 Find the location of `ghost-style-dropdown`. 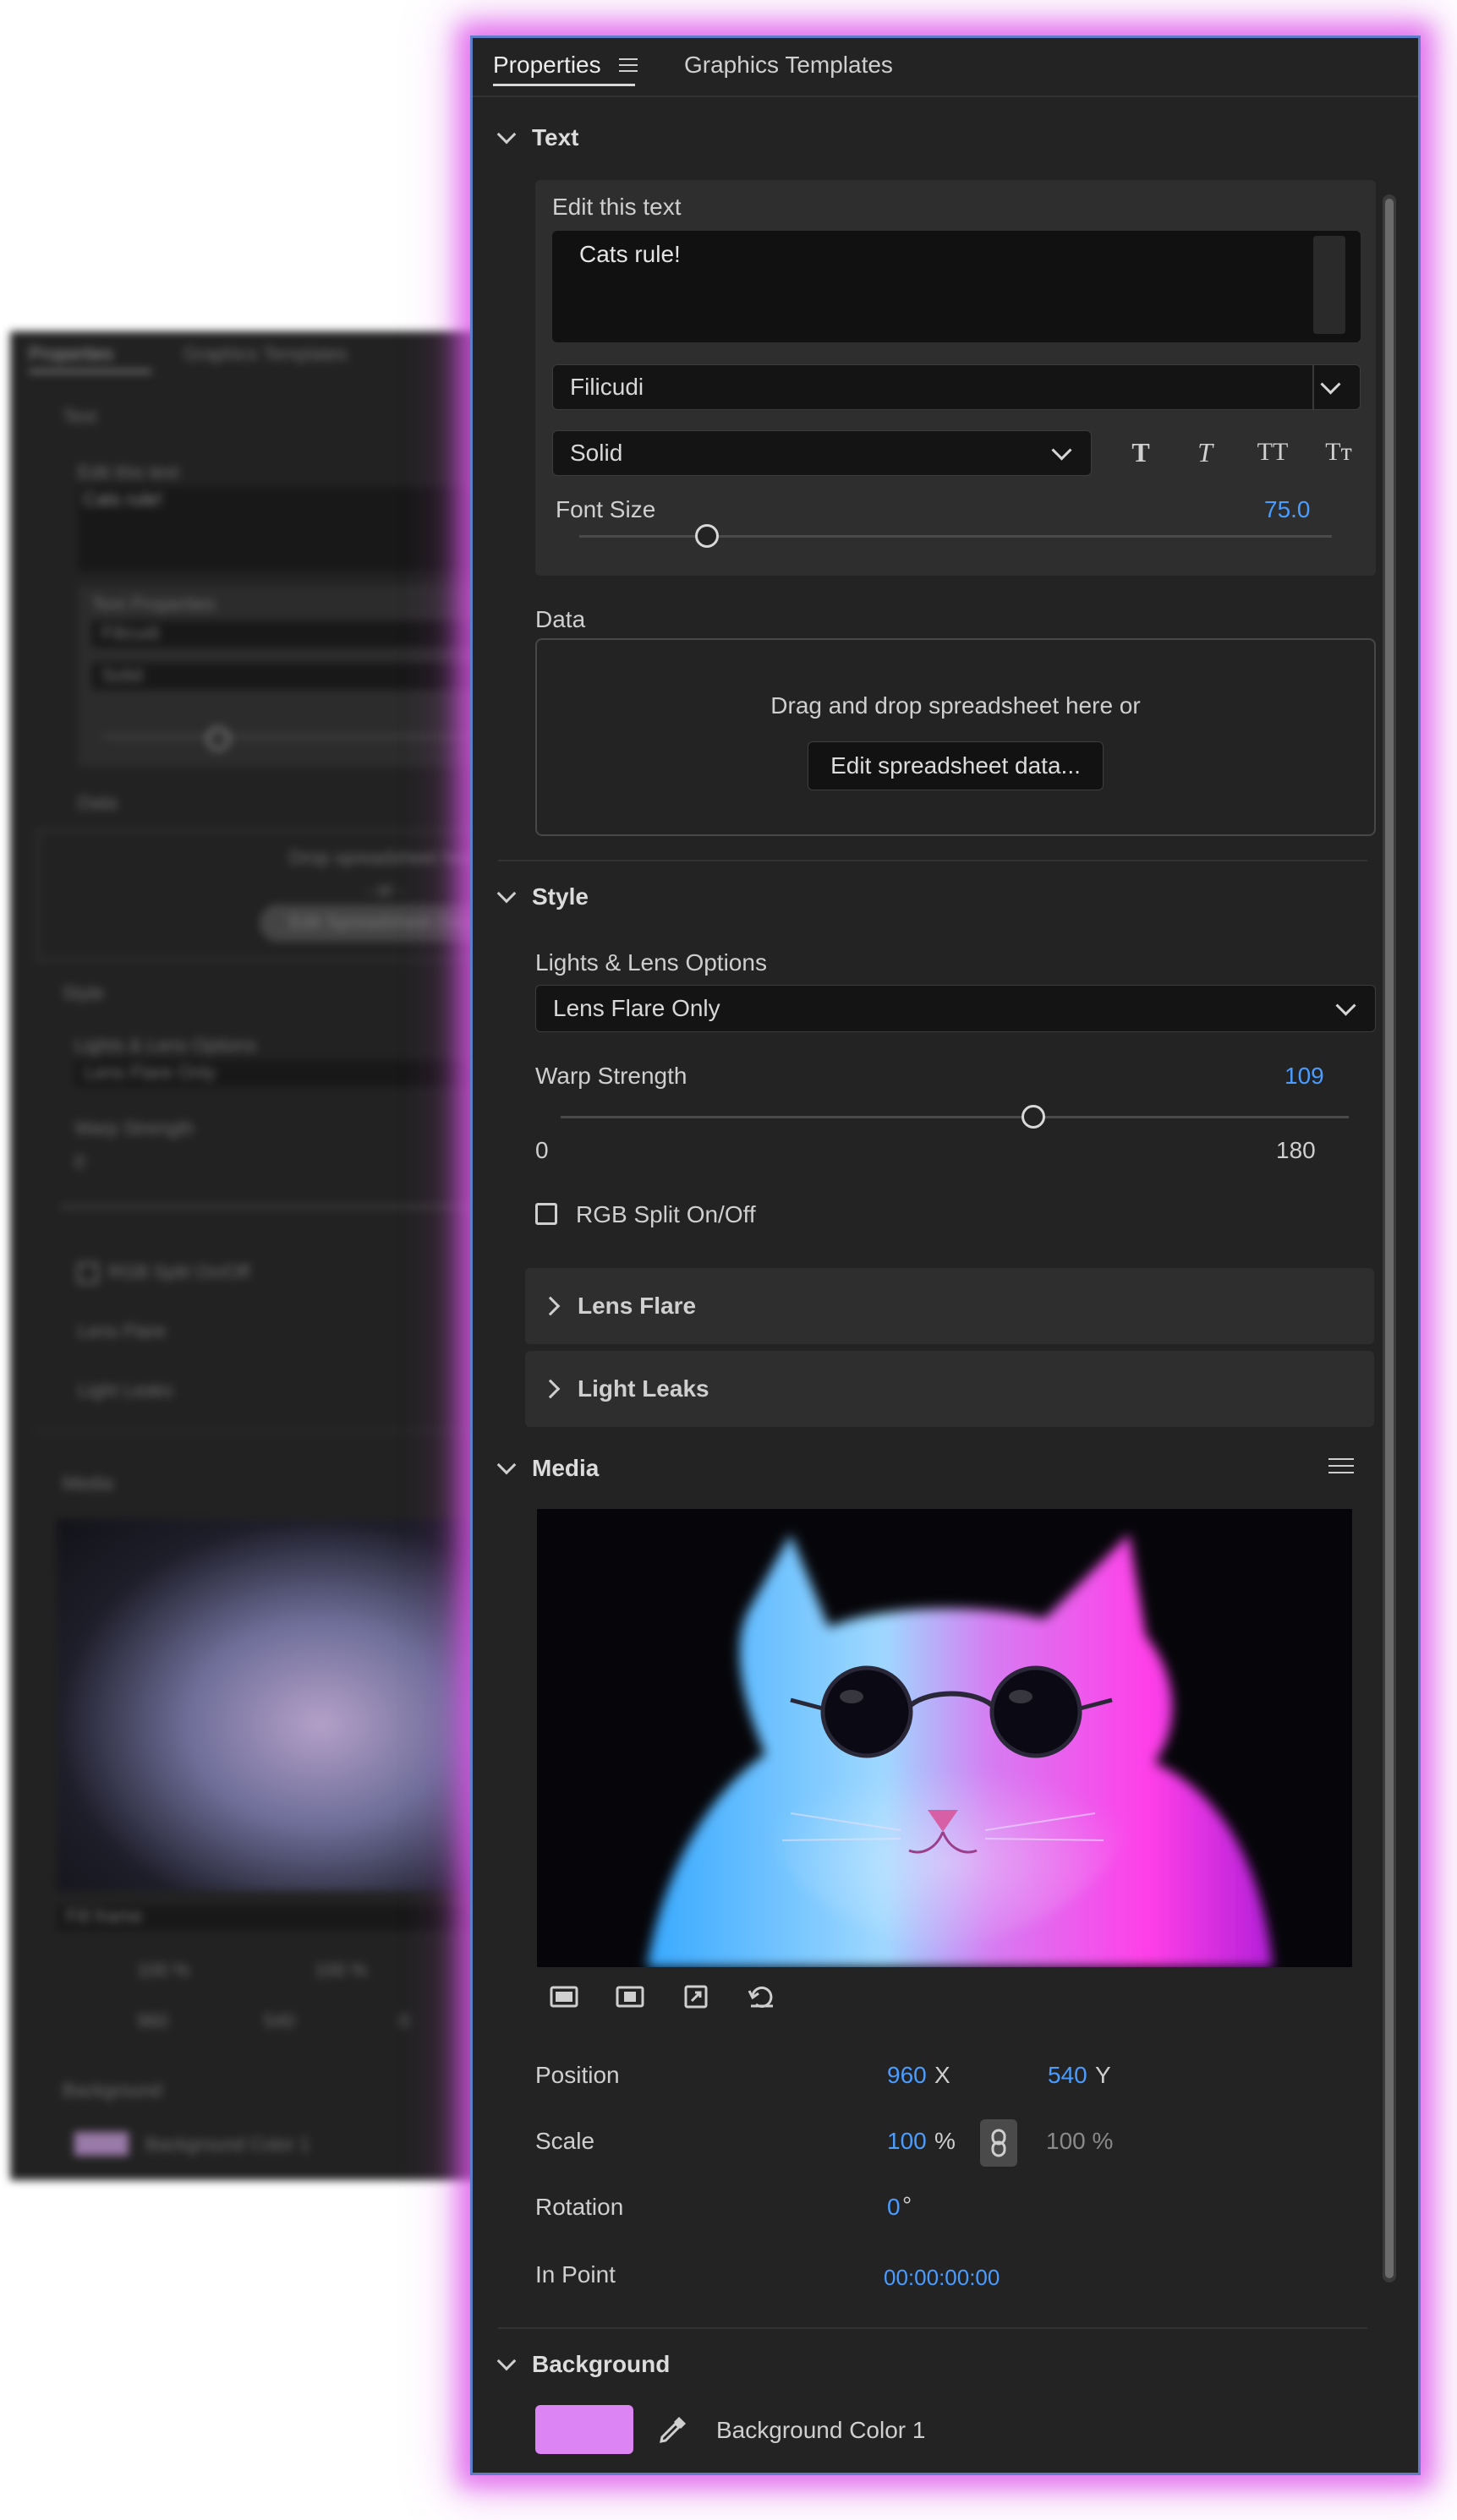

ghost-style-dropdown is located at coordinates (285, 676).